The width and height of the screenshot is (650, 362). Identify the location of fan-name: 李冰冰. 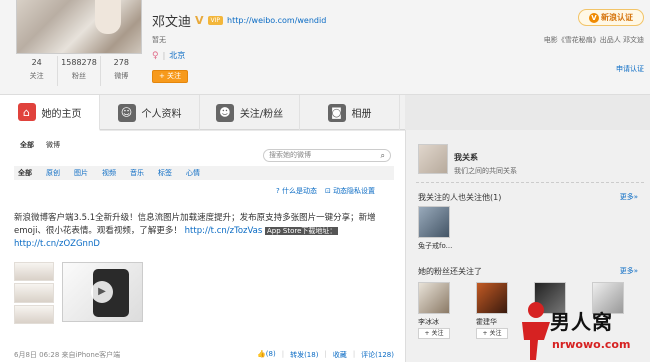
(428, 322).